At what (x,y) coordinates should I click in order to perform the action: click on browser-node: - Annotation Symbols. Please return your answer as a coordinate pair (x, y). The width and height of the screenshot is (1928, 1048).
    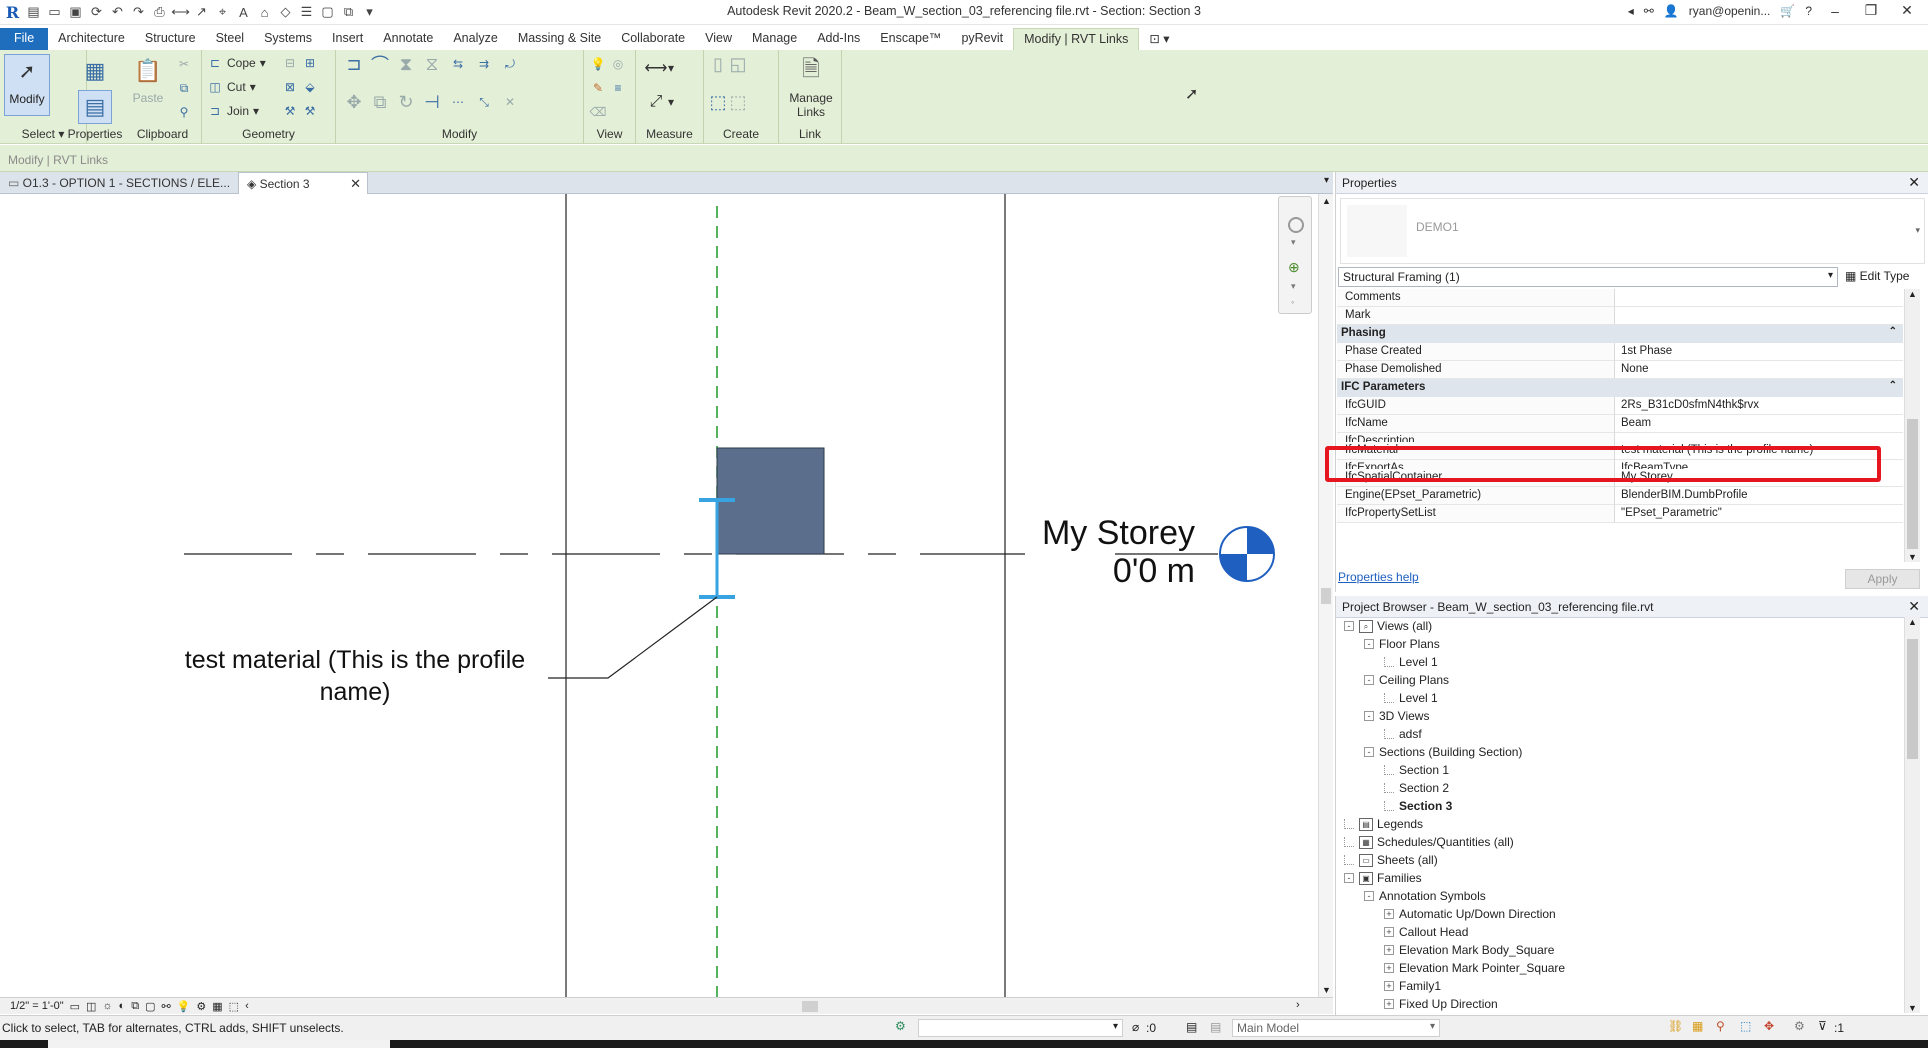
    Looking at the image, I should click on (1425, 896).